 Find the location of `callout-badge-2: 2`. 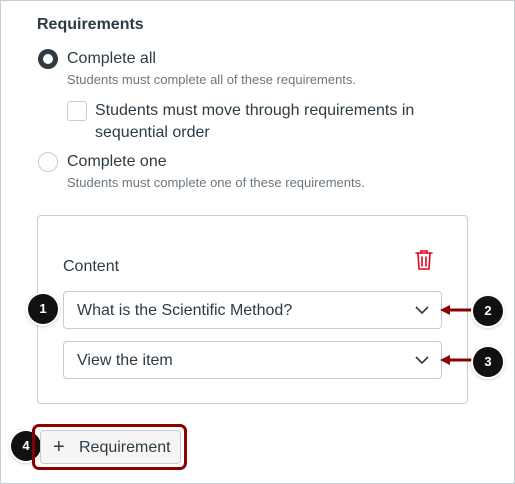

callout-badge-2: 2 is located at coordinates (488, 311).